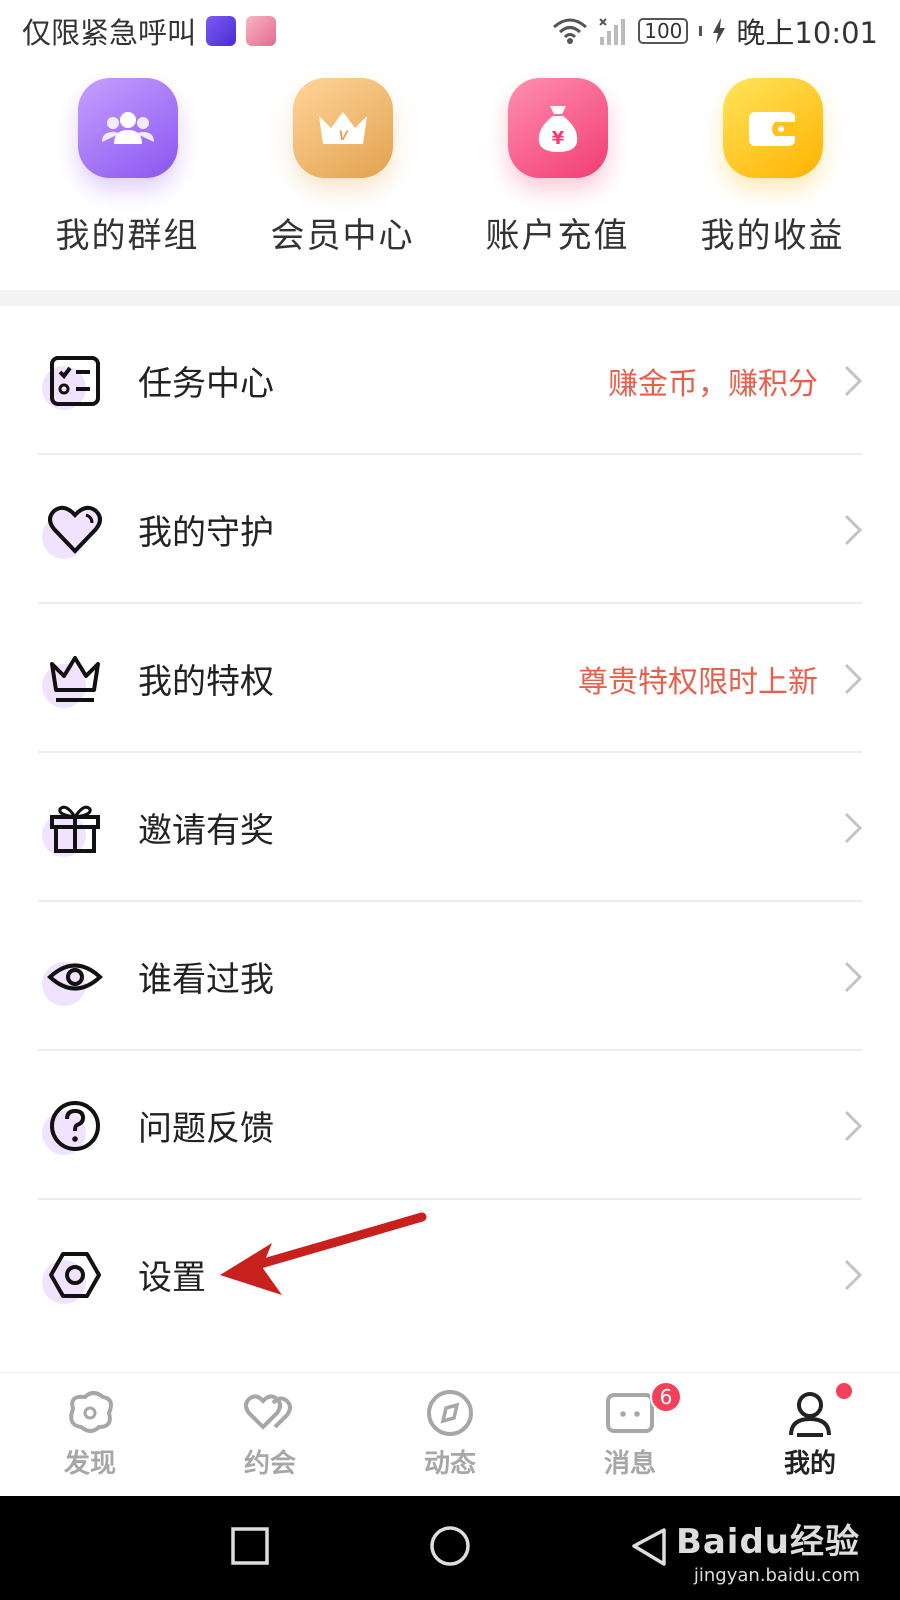 This screenshot has width=900, height=1600. I want to click on compass-icon, so click(450, 1413).